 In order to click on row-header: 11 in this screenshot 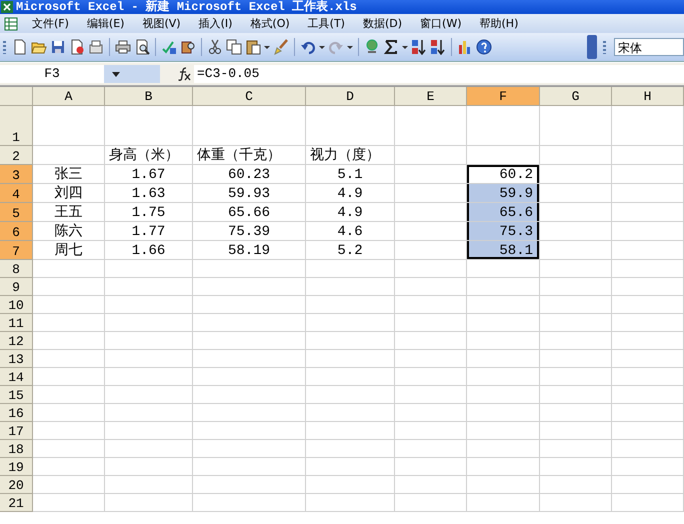, I will do `click(16, 323)`.